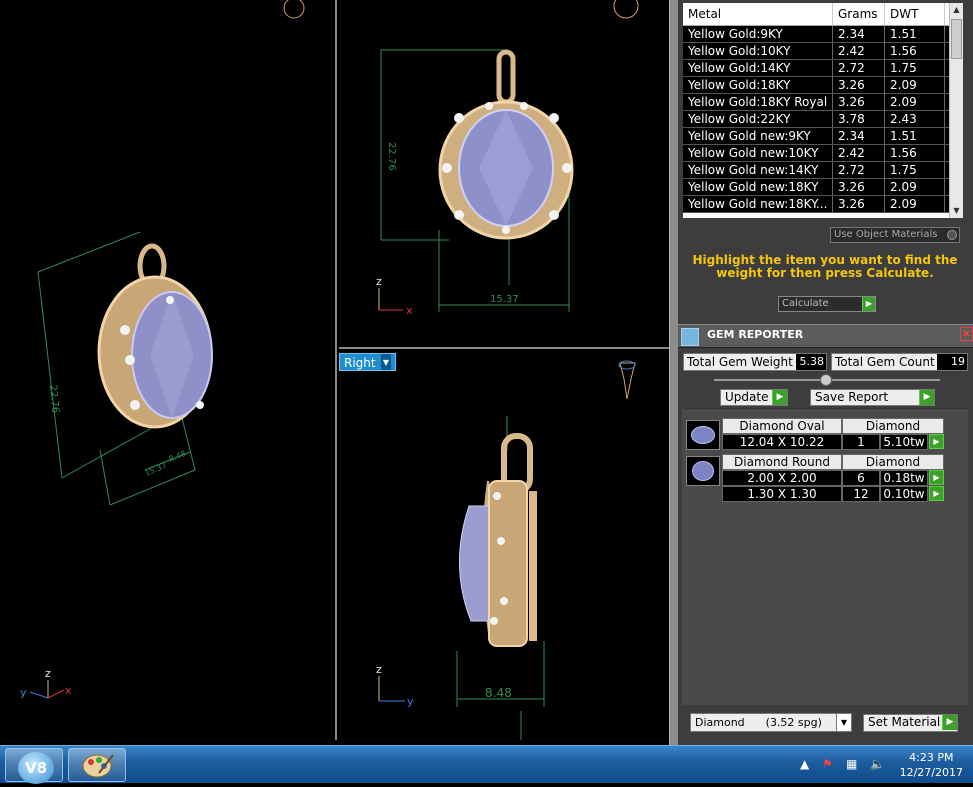 The height and width of the screenshot is (787, 973). Describe the element at coordinates (804, 764) in the screenshot. I see `tray-expand-icon: ▲` at that location.